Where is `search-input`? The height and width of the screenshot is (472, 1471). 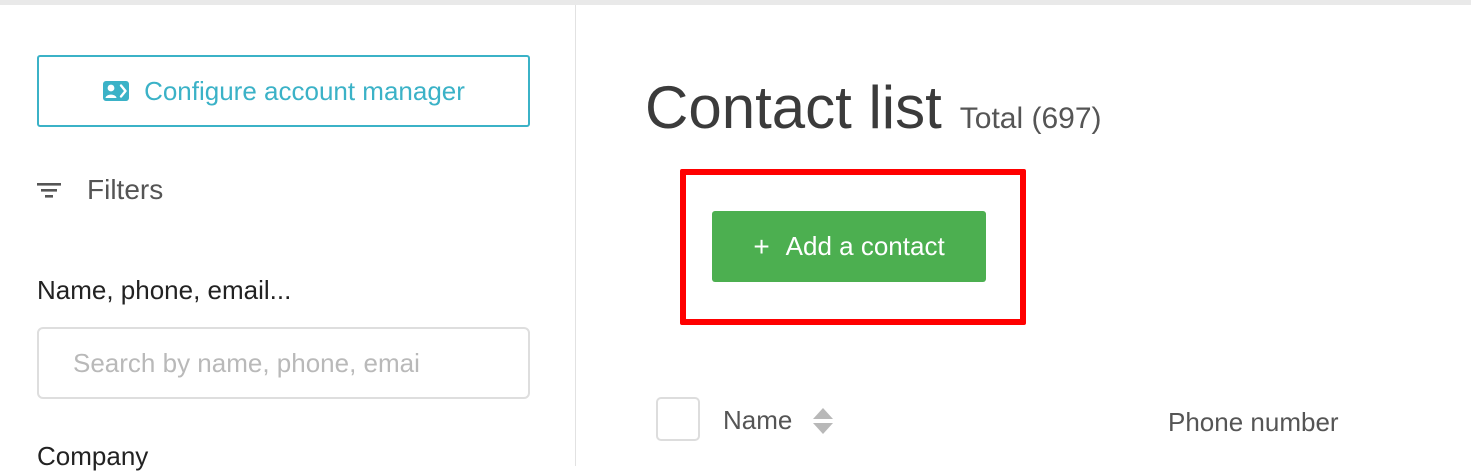 search-input is located at coordinates (283, 363).